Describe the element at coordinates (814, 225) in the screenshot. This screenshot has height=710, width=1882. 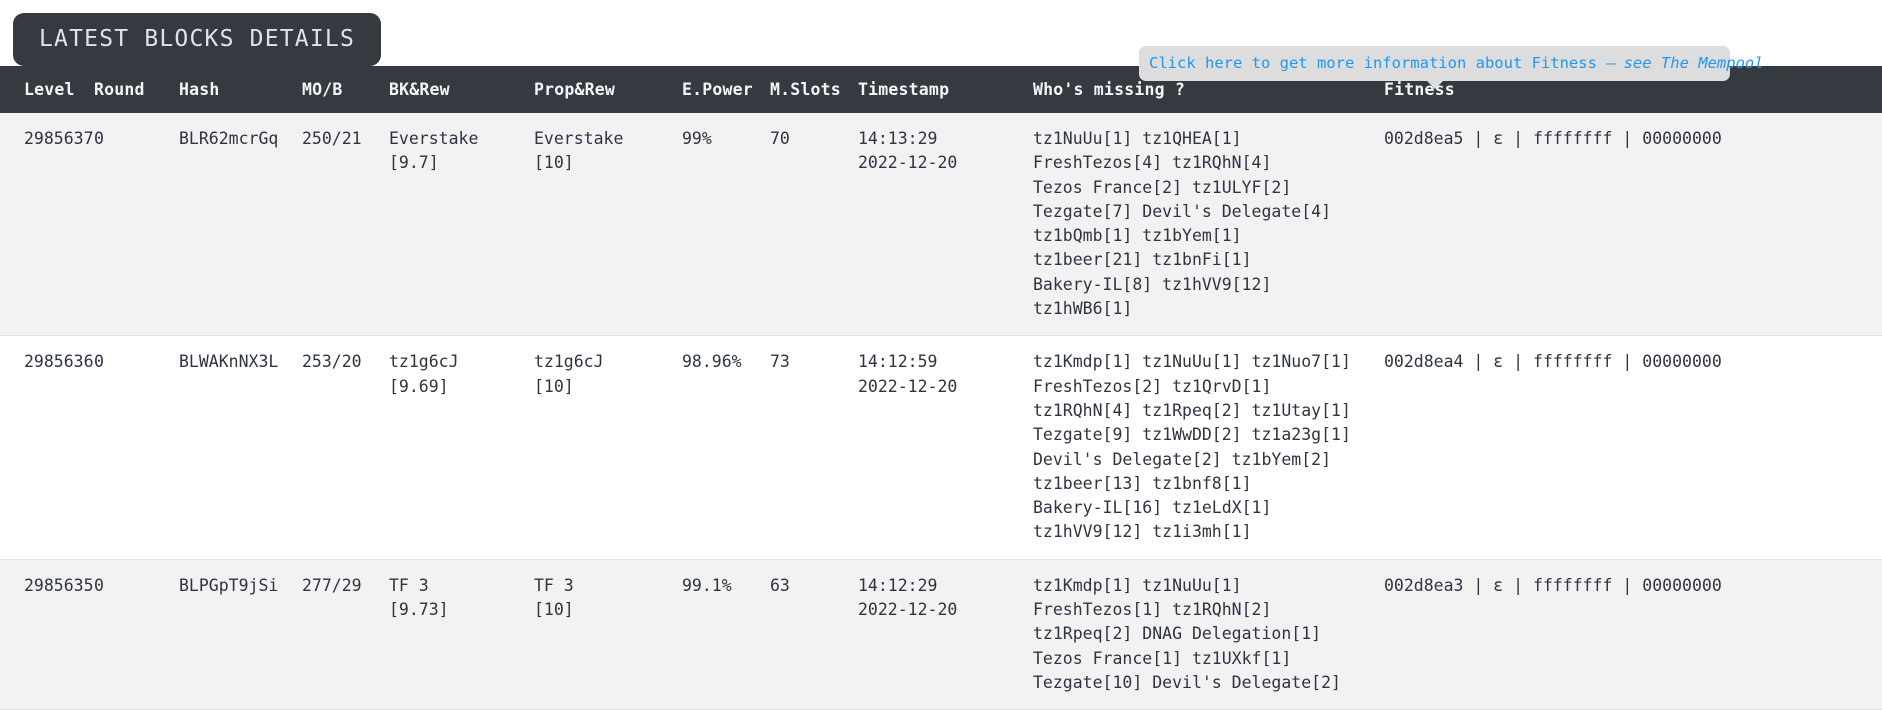
I see `cell-mslots: 70` at that location.